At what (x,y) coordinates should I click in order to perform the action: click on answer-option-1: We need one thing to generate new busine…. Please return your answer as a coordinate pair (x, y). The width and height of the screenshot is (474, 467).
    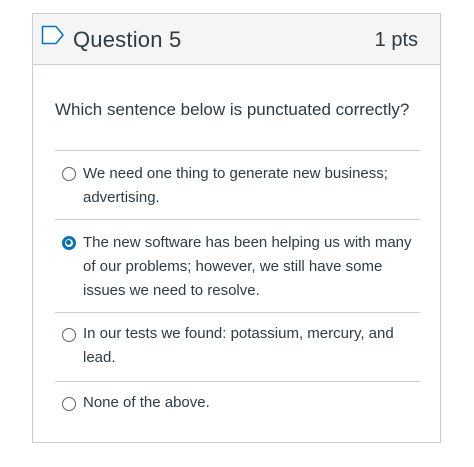
    Looking at the image, I should click on (237, 184).